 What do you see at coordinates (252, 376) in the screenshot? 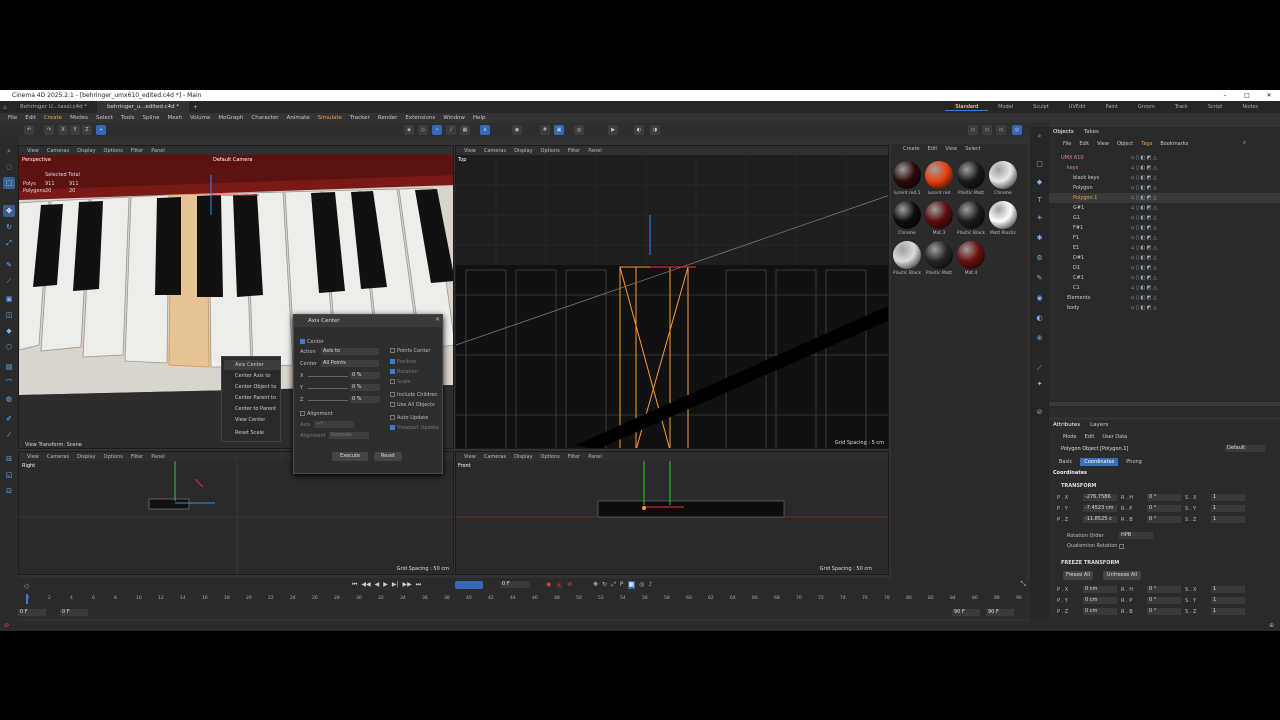
I see `menu-item-center-axis-to: Center Axis to` at bounding box center [252, 376].